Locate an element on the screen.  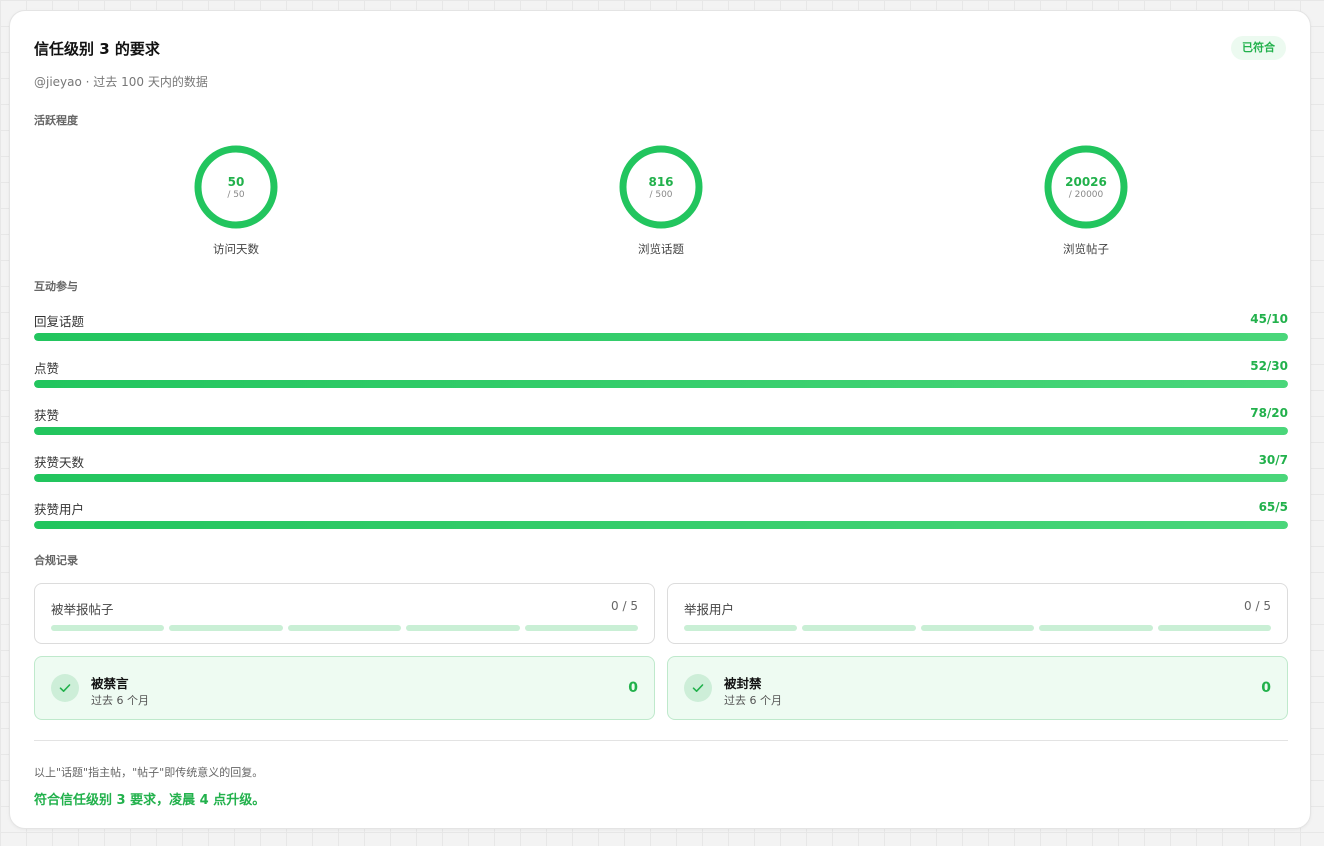
ban-title: 被封禁 is located at coordinates (743, 683).